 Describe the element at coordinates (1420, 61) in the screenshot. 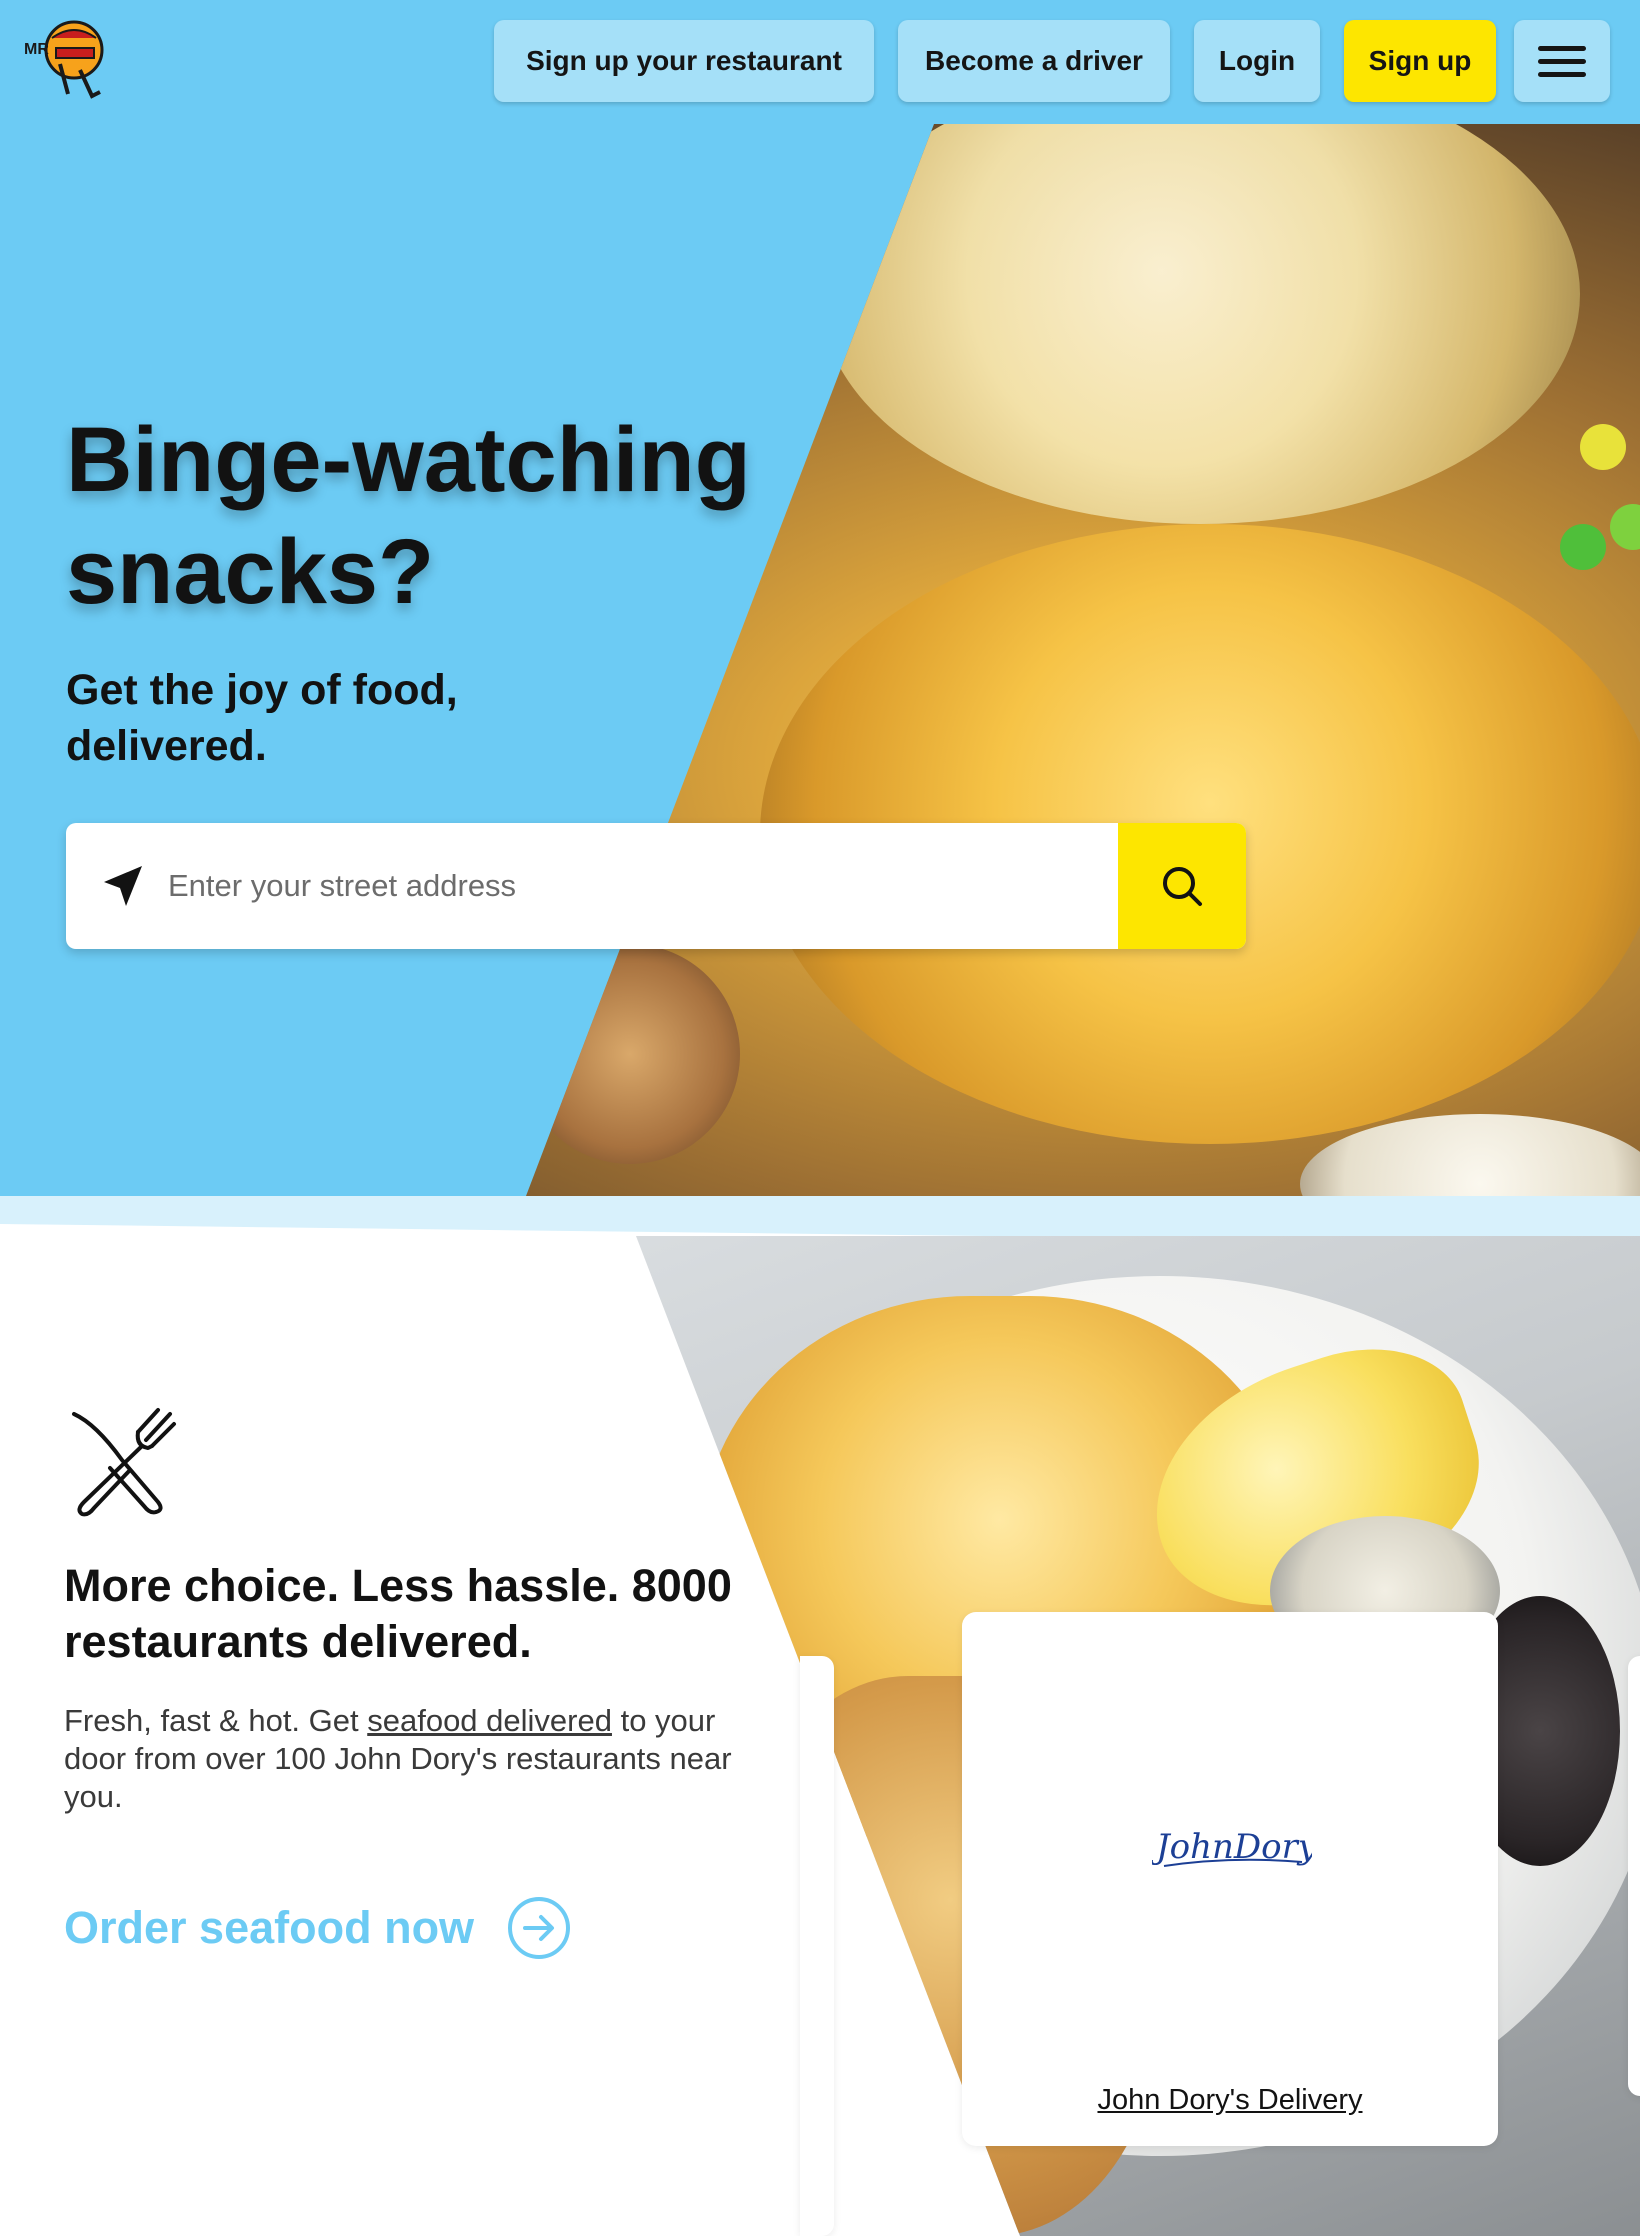

I see `signup-button: Sign up` at that location.